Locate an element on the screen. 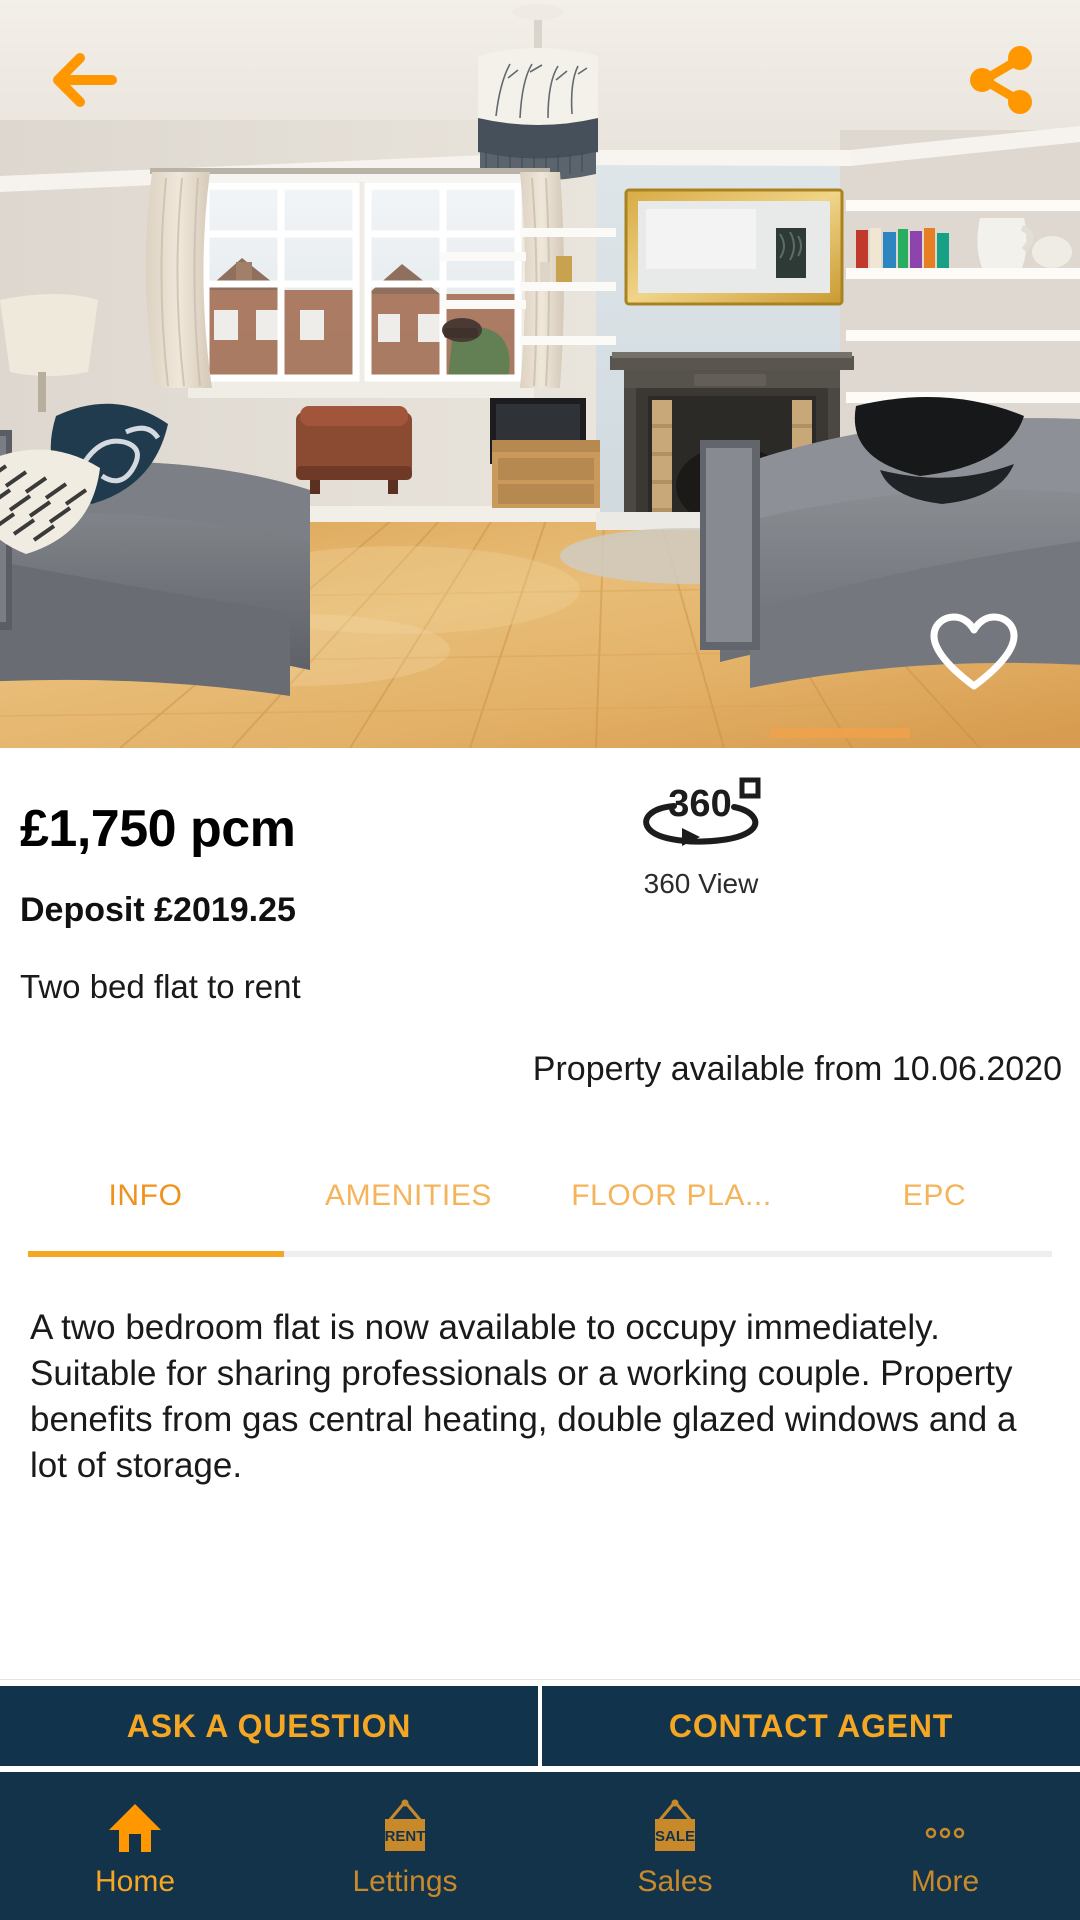  nav-label-home: Home is located at coordinates (135, 1881).